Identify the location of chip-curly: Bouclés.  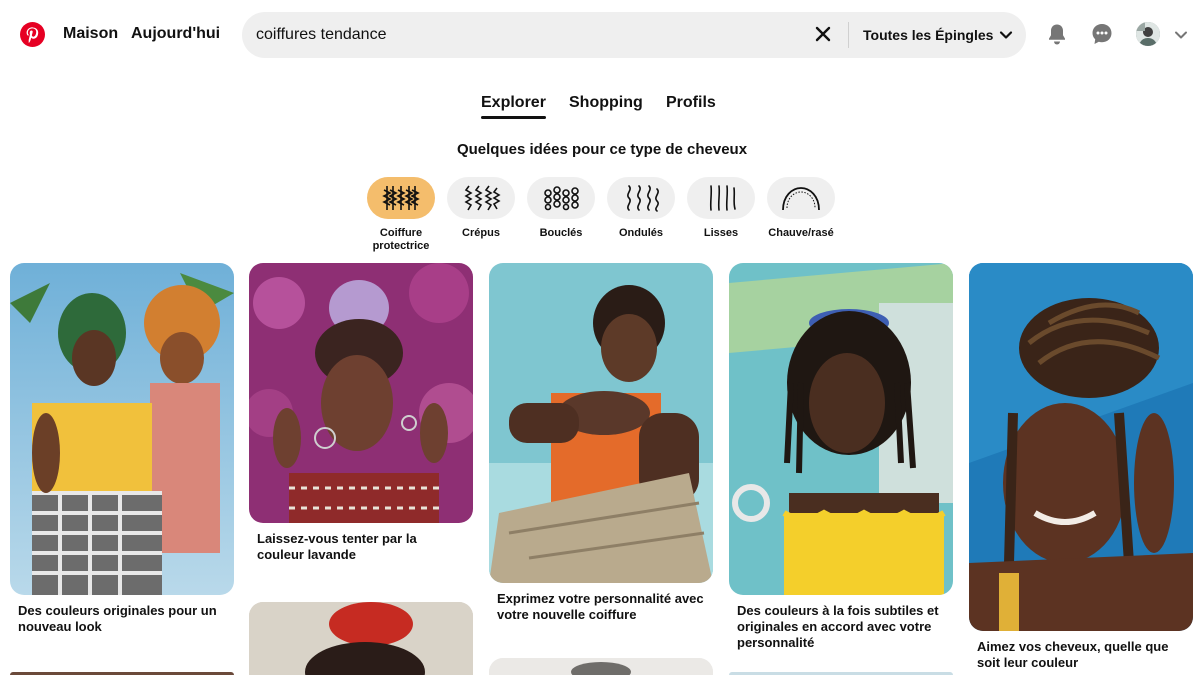
(561, 208).